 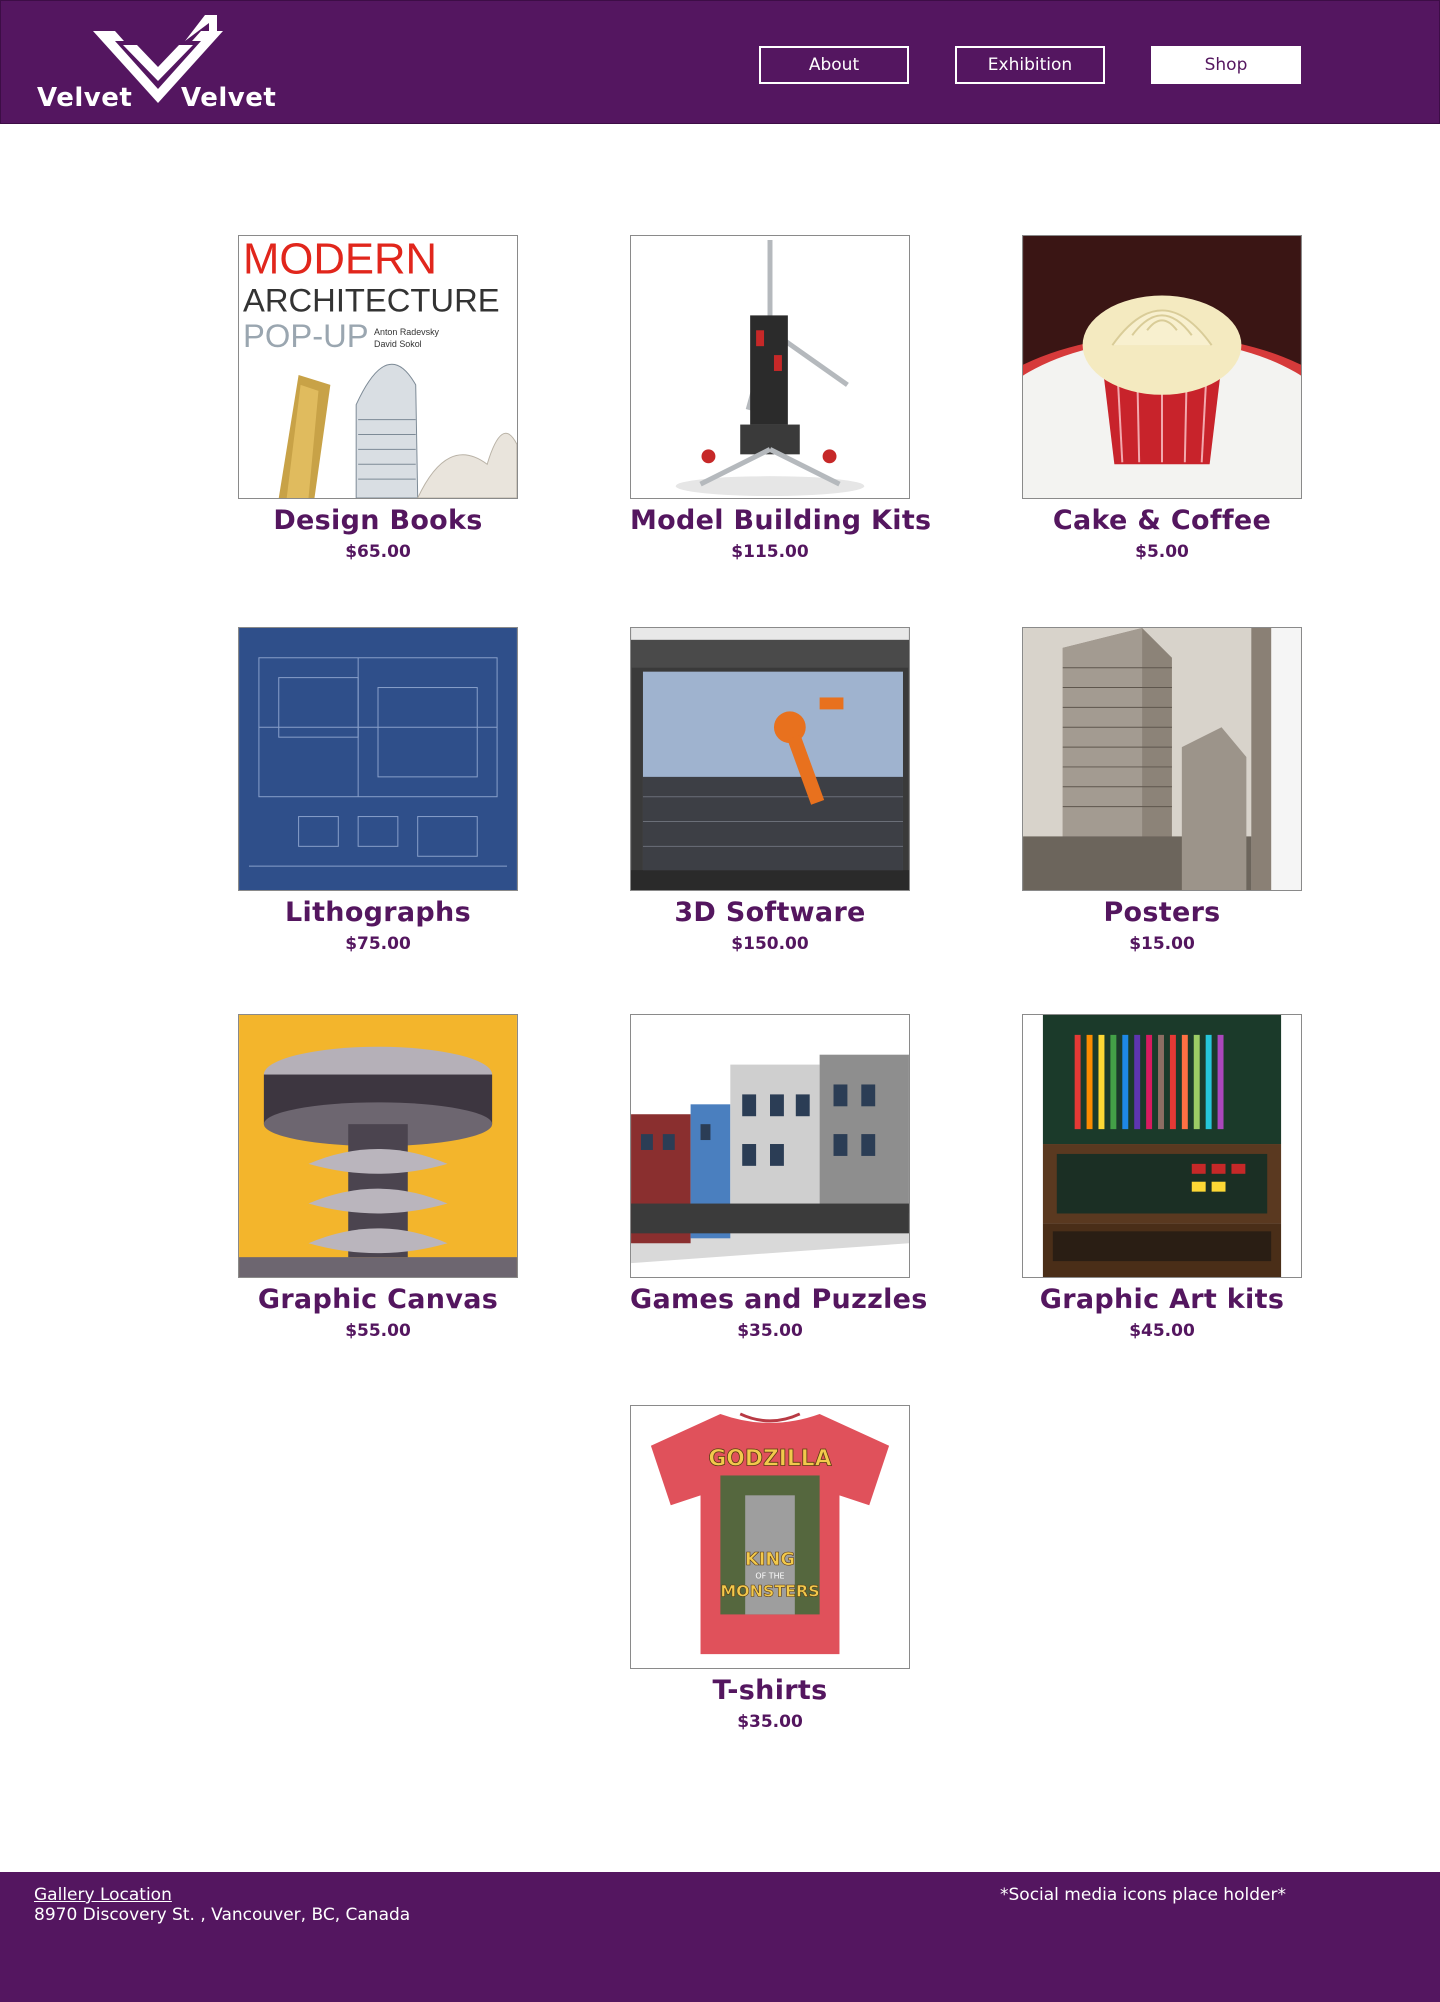 I want to click on product-name: T-shirts, so click(x=770, y=1690).